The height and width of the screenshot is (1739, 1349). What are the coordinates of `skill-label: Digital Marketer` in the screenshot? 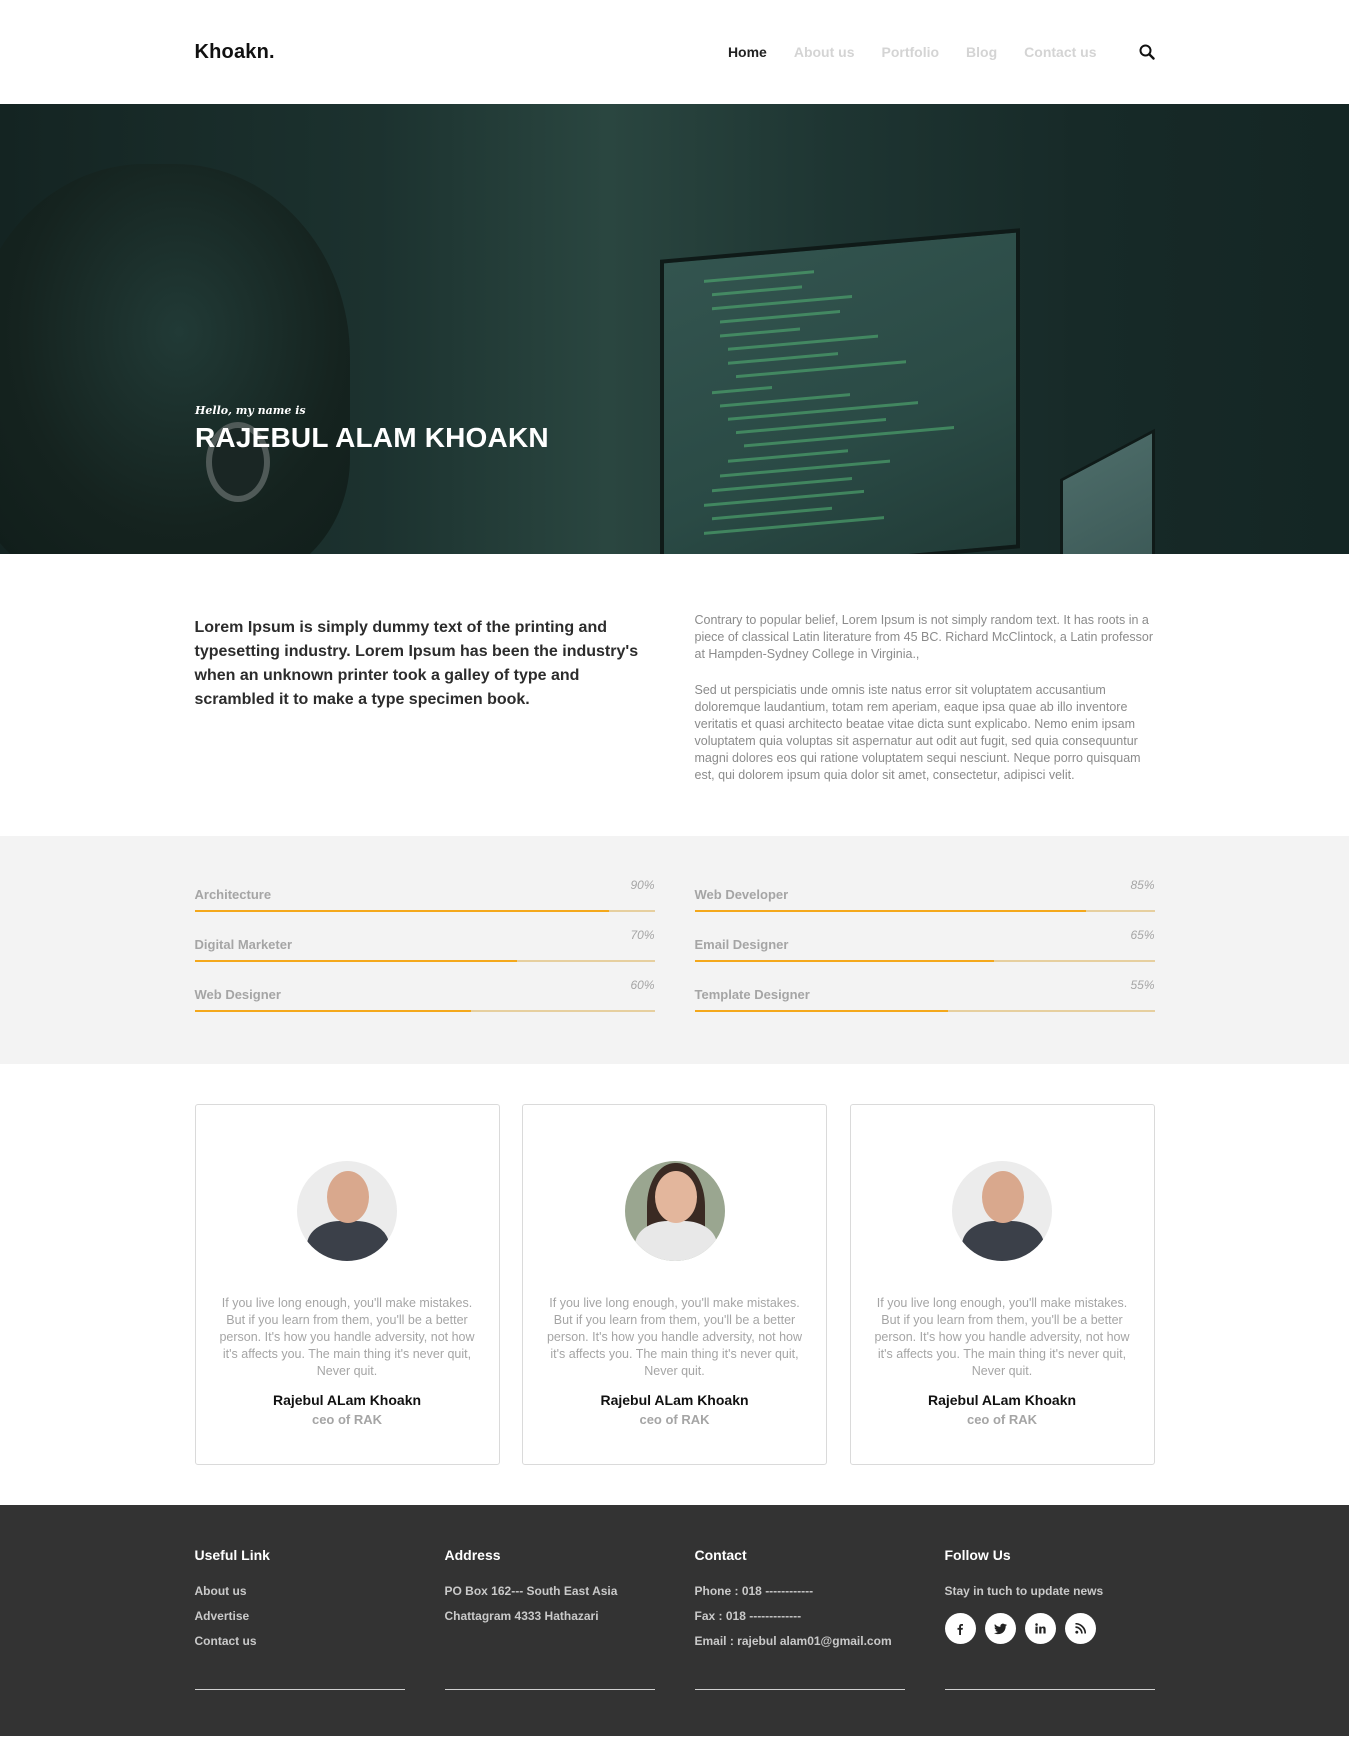 It's located at (243, 944).